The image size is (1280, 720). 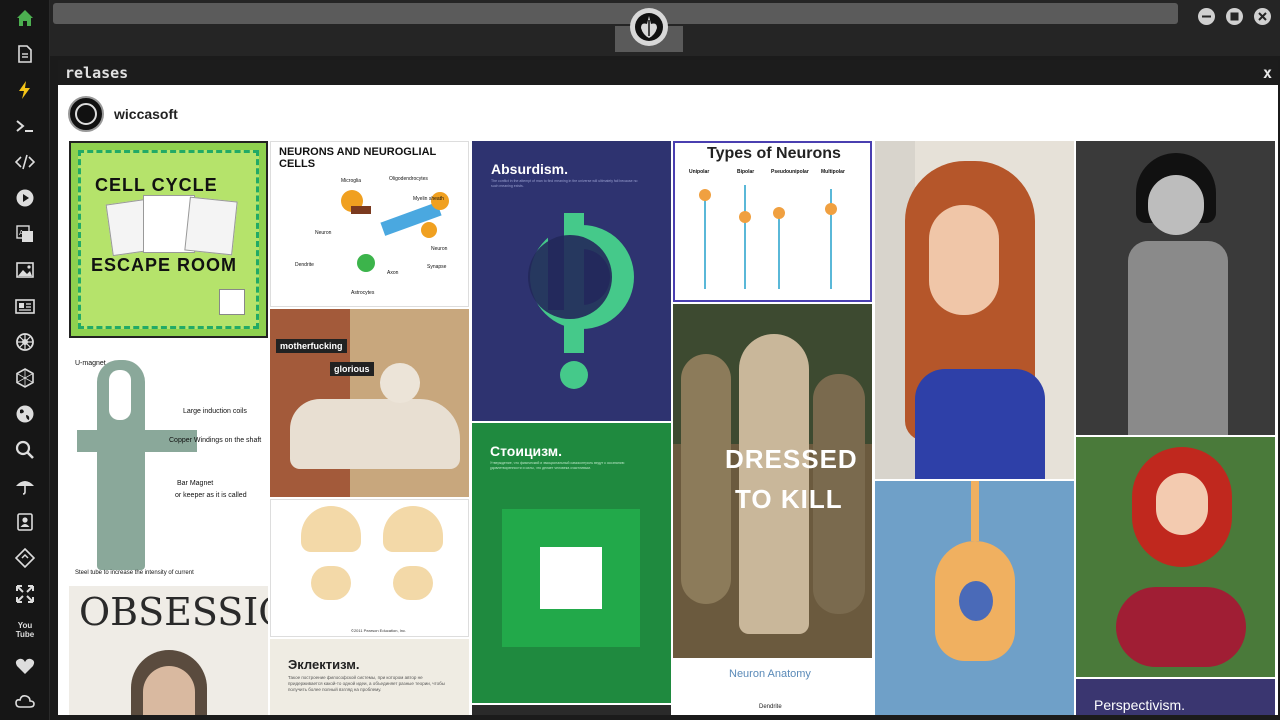 I want to click on tile-portrait-redhead, so click(x=974, y=310).